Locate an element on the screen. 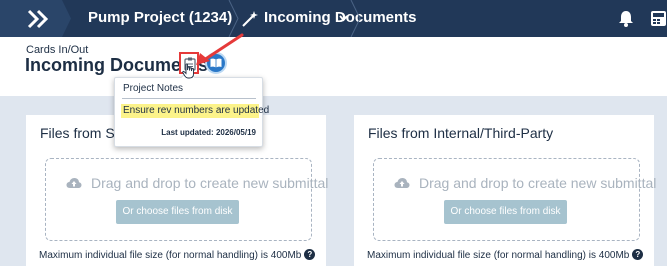 Image resolution: width=667 pixels, height=266 pixels. project-note-text: Ensure rev numbers are updated is located at coordinates (195, 111).